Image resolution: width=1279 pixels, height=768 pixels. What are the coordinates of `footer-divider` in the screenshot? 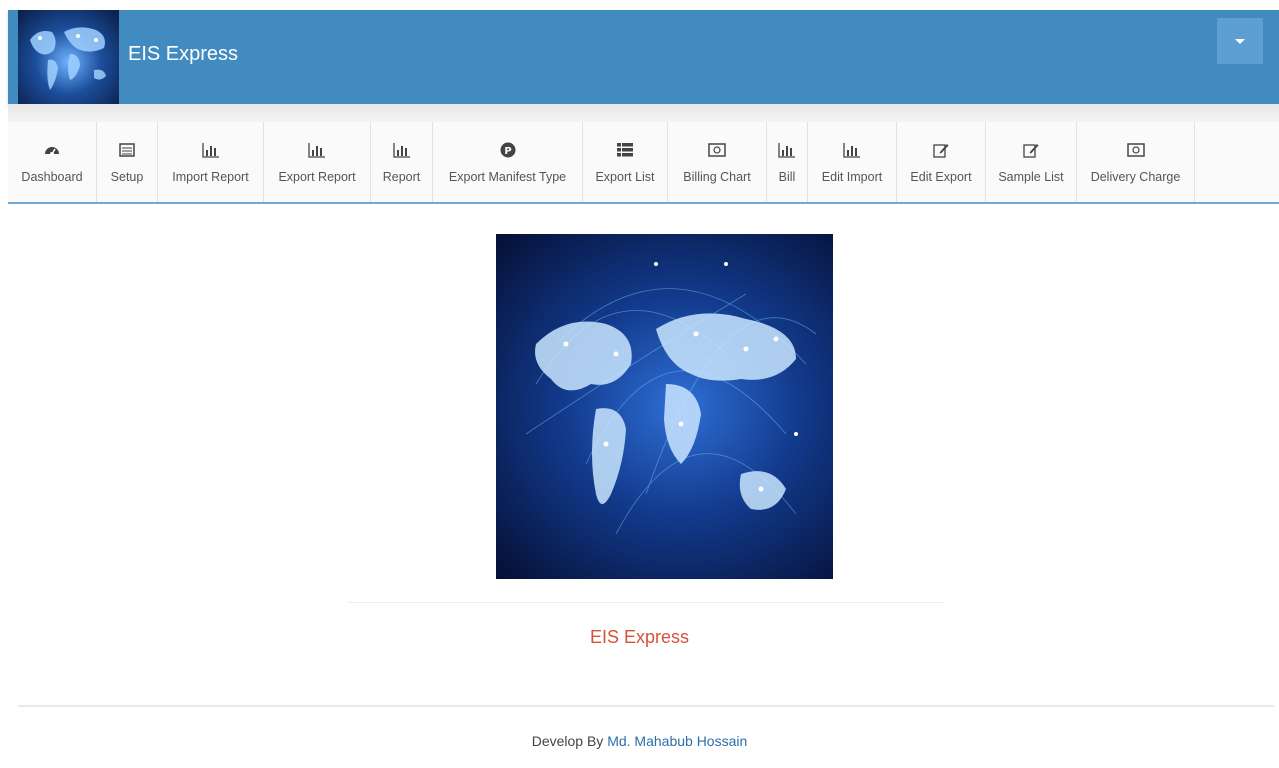 It's located at (646, 706).